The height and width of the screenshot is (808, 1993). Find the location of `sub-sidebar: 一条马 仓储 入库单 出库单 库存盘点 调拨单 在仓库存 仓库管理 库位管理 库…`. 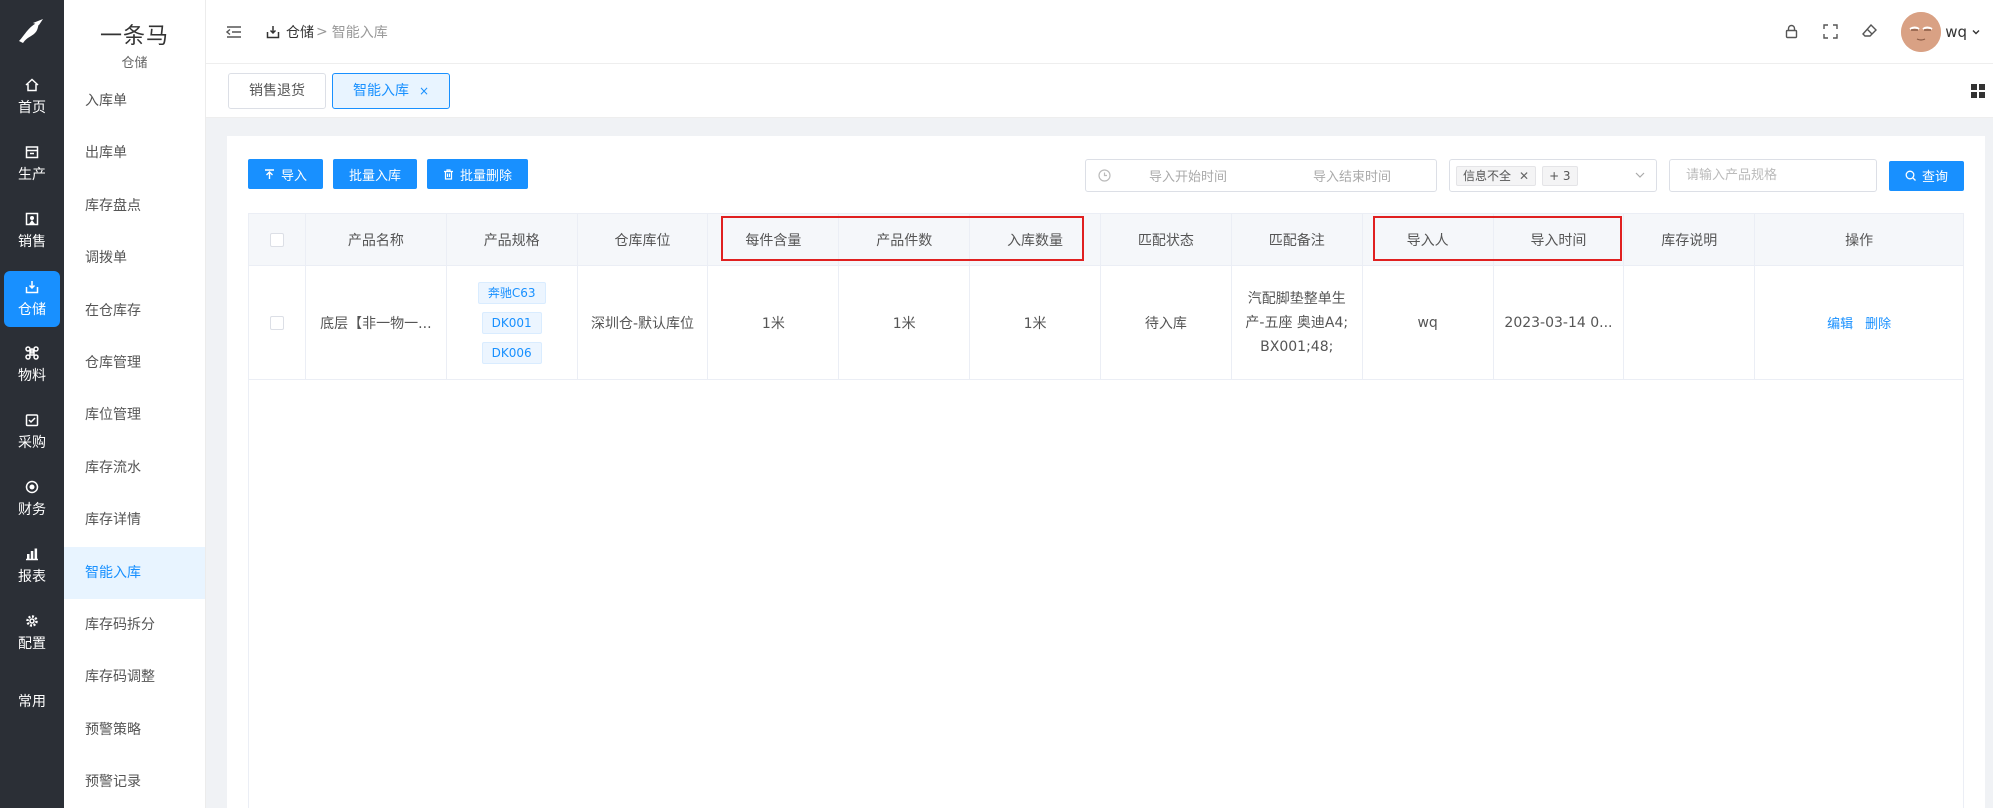

sub-sidebar: 一条马 仓储 入库单 出库单 库存盘点 调拨单 在仓库存 仓库管理 库位管理 库… is located at coordinates (135, 404).